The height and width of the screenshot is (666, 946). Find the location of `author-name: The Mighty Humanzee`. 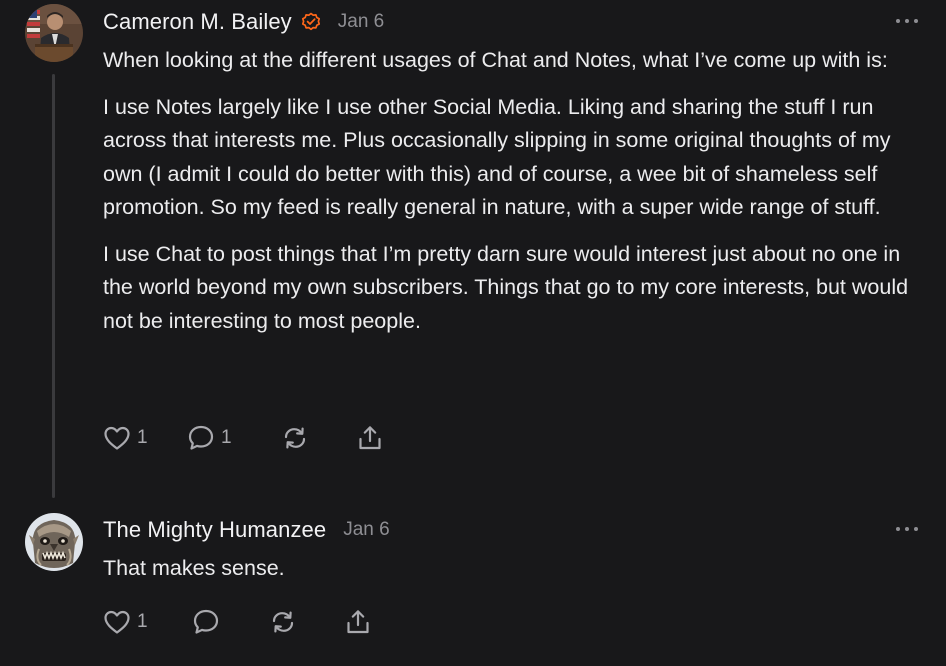

author-name: The Mighty Humanzee is located at coordinates (214, 530).